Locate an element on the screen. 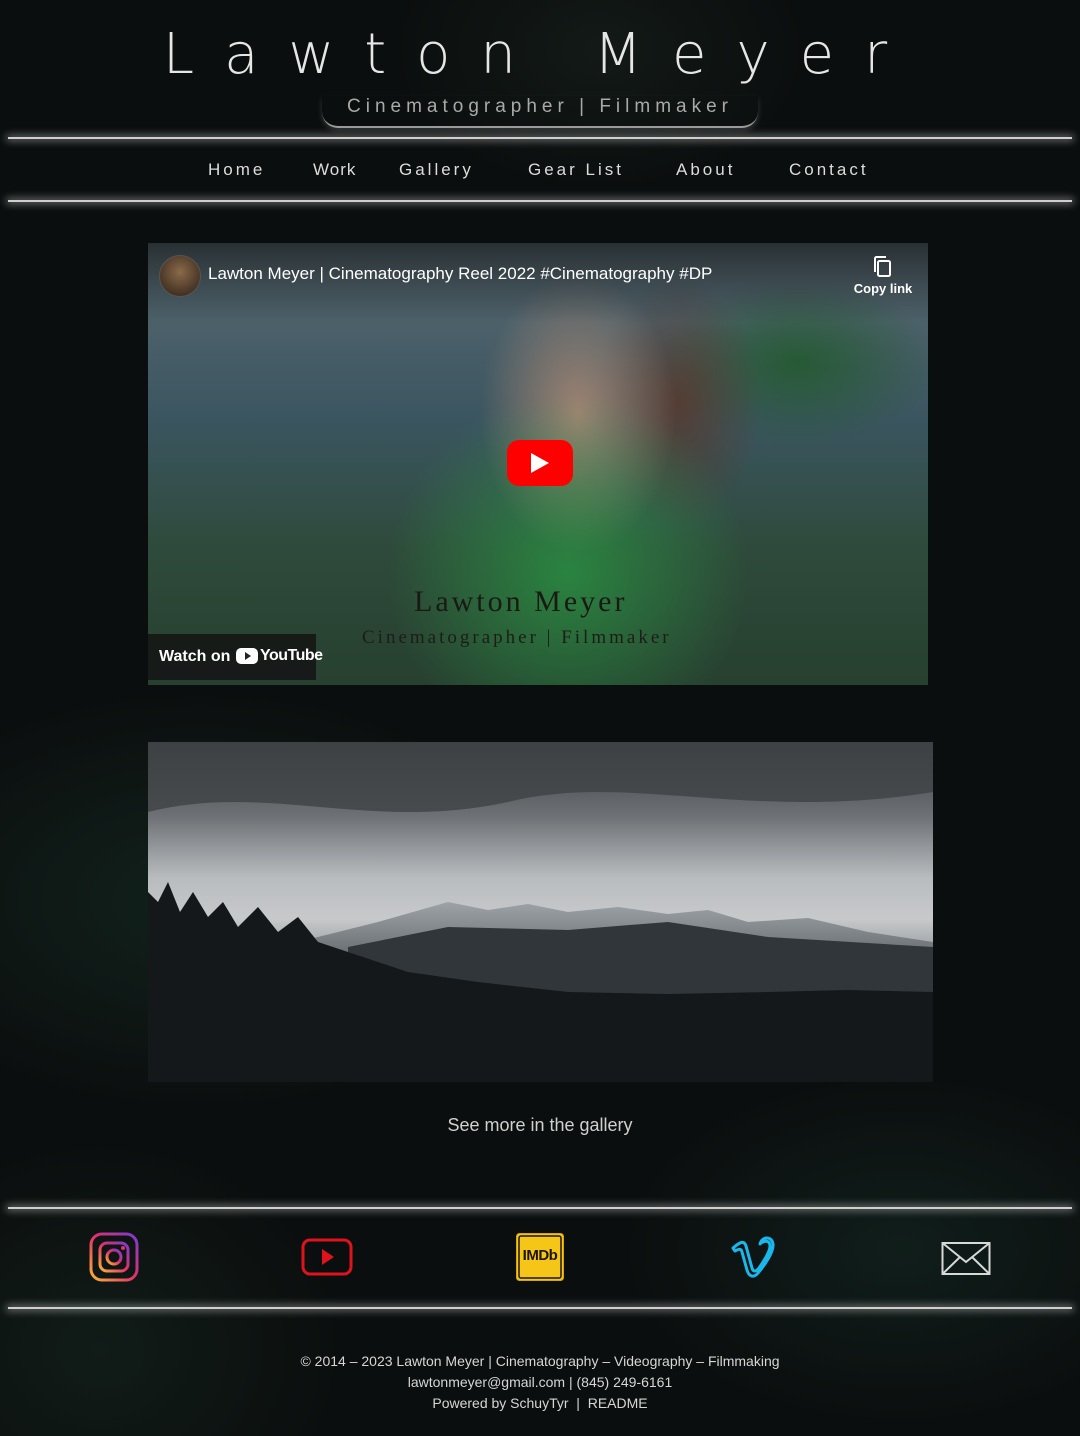 The image size is (1080, 1436). vimeo-icon is located at coordinates (753, 1257).